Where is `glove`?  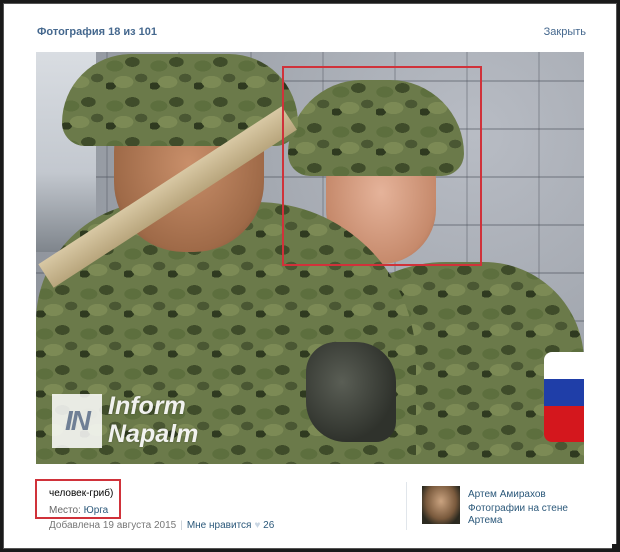 glove is located at coordinates (351, 392).